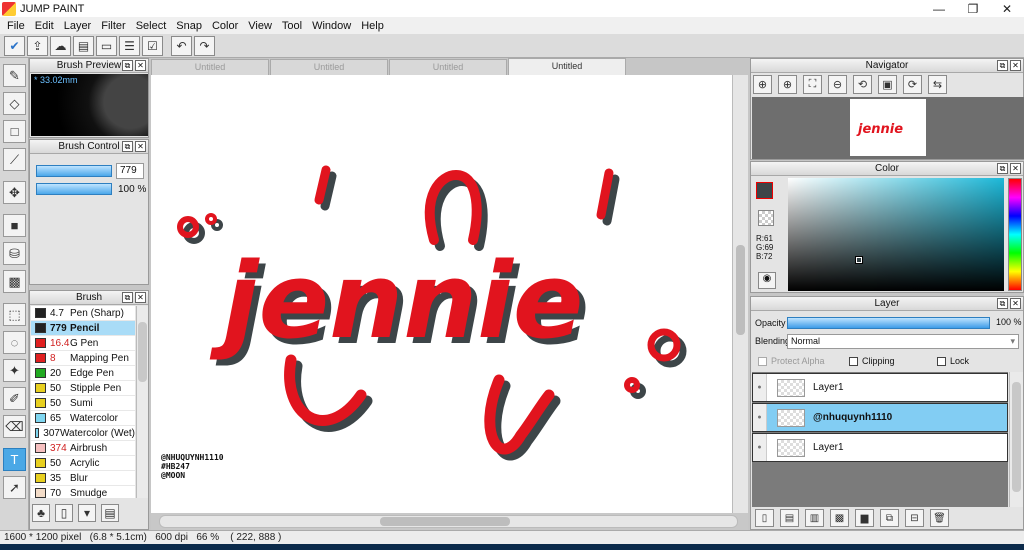  I want to click on export-icon: ⇪, so click(37, 45).